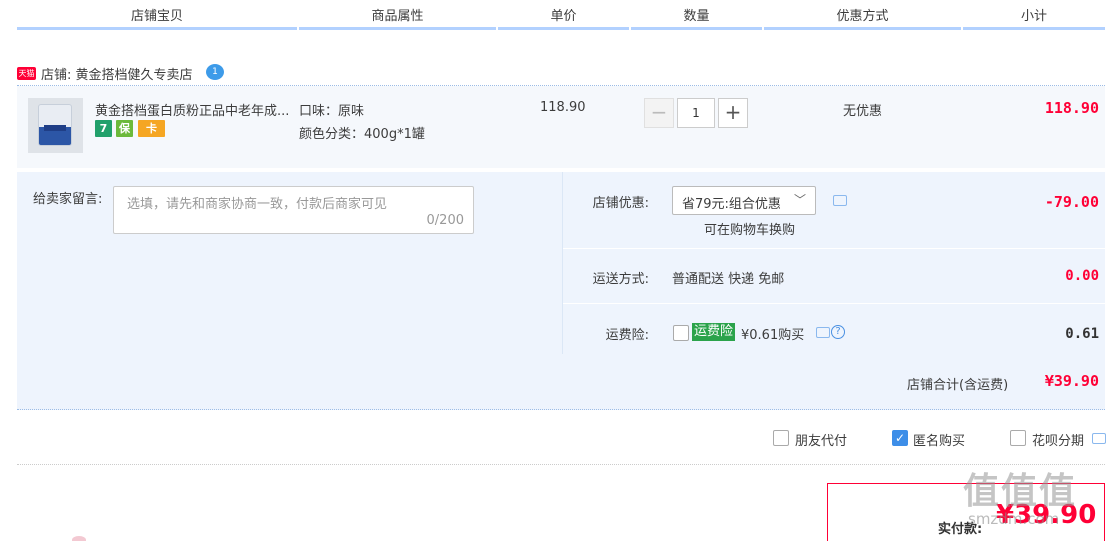 This screenshot has height=541, width=1113. What do you see at coordinates (731, 204) in the screenshot?
I see `coupon-select-value: 省79元:组合优惠` at bounding box center [731, 204].